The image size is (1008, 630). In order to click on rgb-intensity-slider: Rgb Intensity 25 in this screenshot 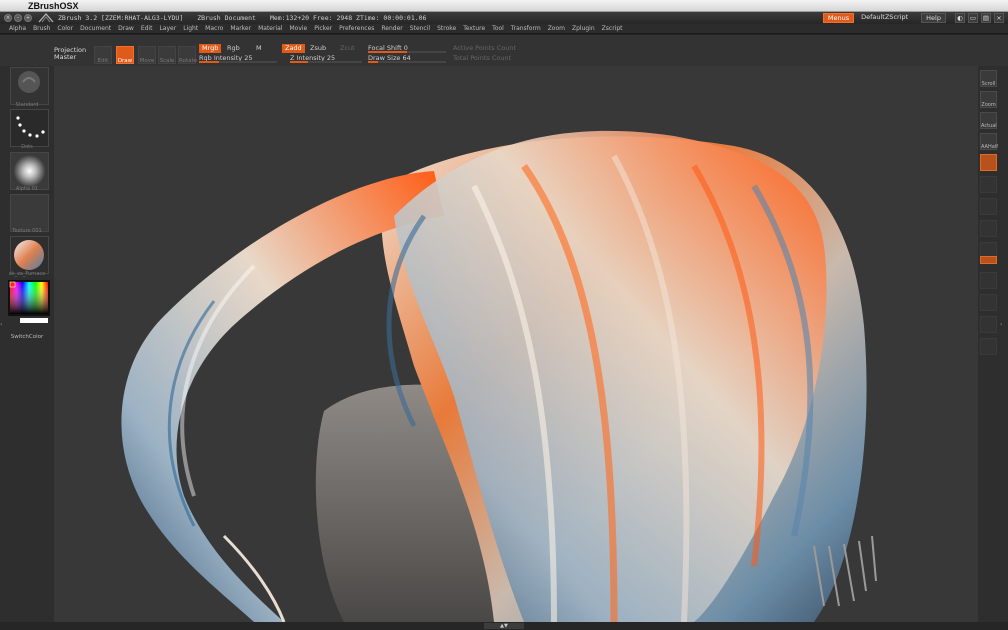, I will do `click(238, 58)`.